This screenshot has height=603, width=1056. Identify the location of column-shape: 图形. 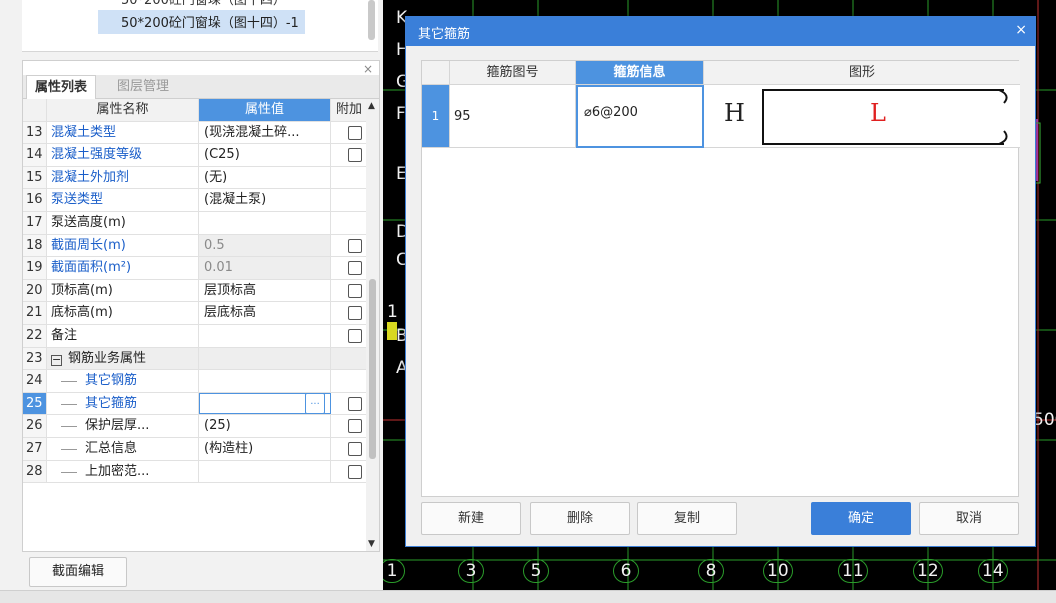
(862, 73).